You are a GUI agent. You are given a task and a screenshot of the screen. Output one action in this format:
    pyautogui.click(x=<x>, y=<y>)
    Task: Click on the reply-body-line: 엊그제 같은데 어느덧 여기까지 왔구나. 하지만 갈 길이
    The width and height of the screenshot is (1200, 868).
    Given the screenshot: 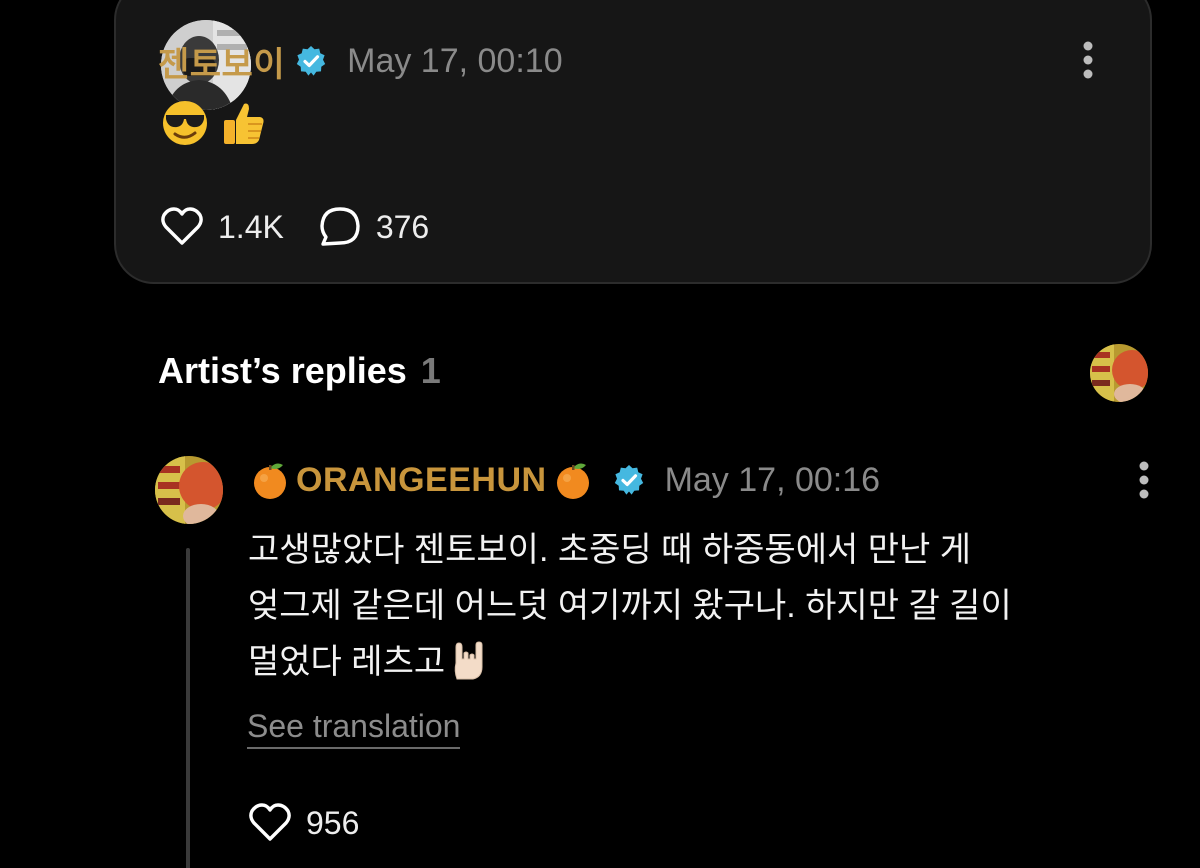 What is the action you would take?
    pyautogui.click(x=630, y=606)
    